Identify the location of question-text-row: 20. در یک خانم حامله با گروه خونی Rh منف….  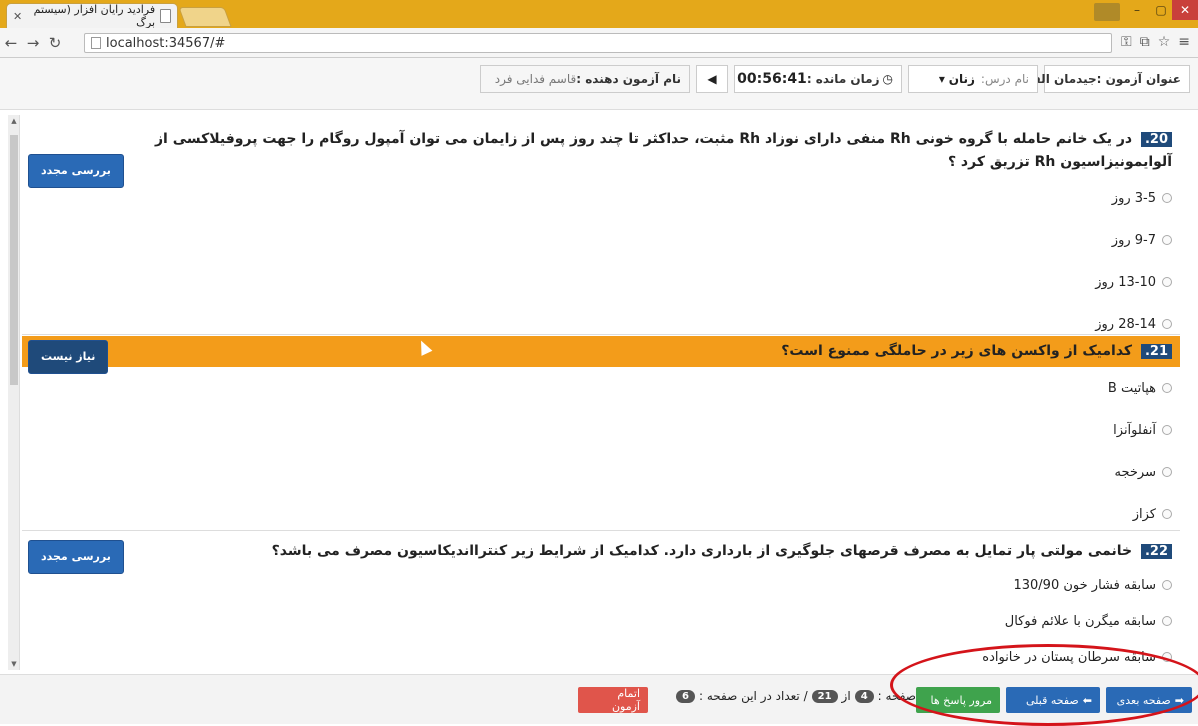
(601, 153).